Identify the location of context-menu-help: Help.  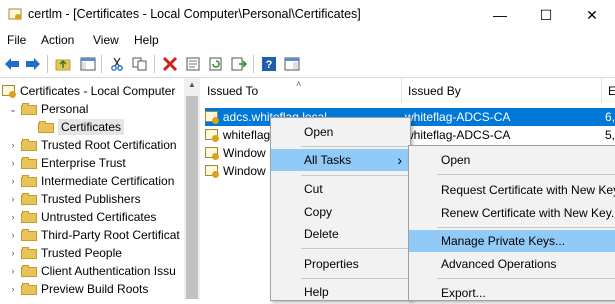
(340, 292).